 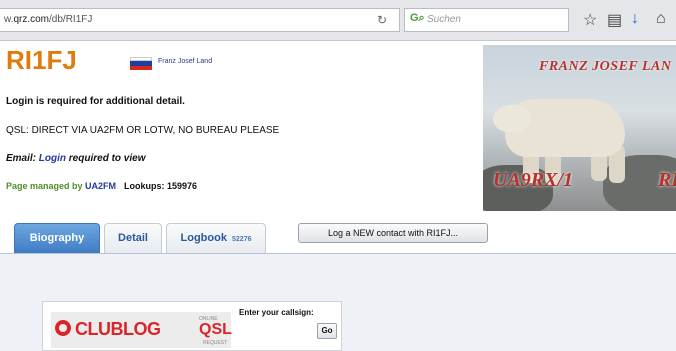 What do you see at coordinates (52, 158) in the screenshot?
I see `email-login-link: Login` at bounding box center [52, 158].